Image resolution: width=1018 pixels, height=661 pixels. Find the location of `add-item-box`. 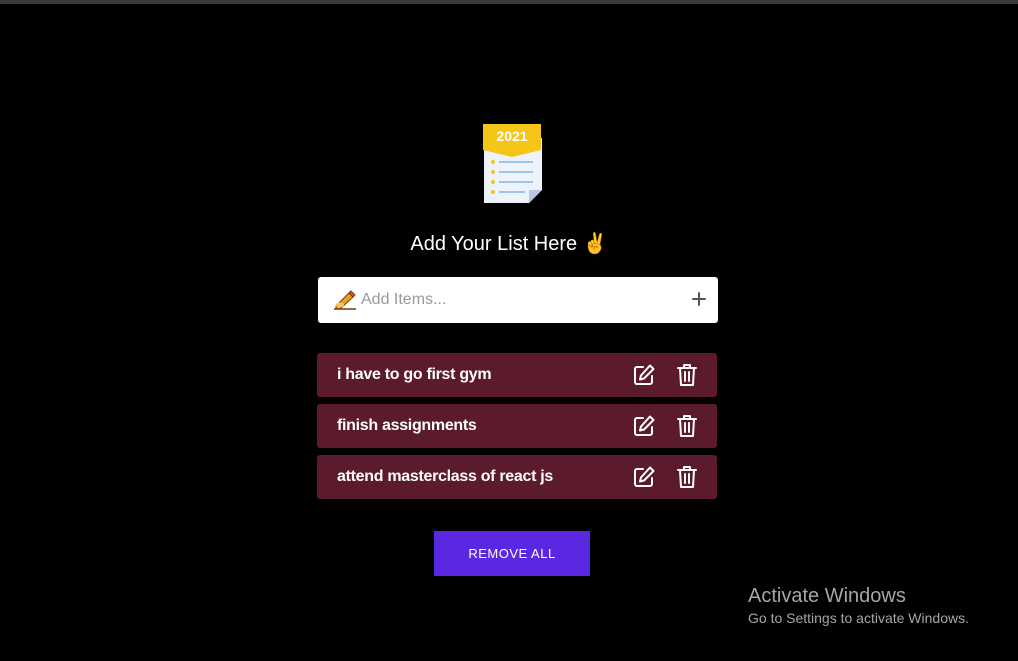

add-item-box is located at coordinates (518, 300).